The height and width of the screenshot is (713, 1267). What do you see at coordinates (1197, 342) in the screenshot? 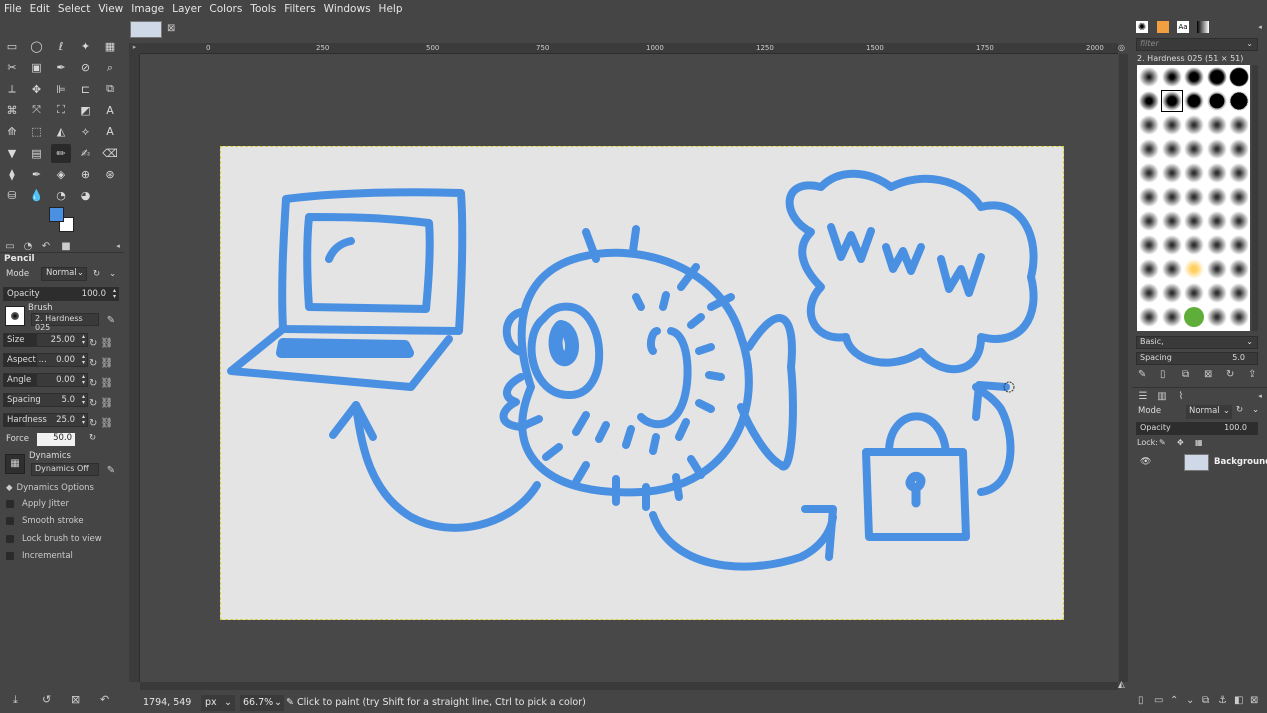
I see `brush-preset-select: Basic, ⌄` at bounding box center [1197, 342].